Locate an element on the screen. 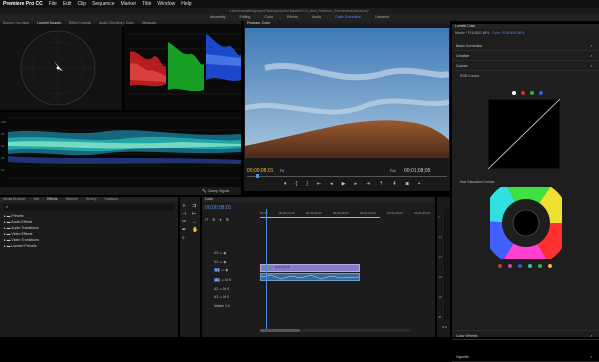  add-button: + is located at coordinates (419, 184).